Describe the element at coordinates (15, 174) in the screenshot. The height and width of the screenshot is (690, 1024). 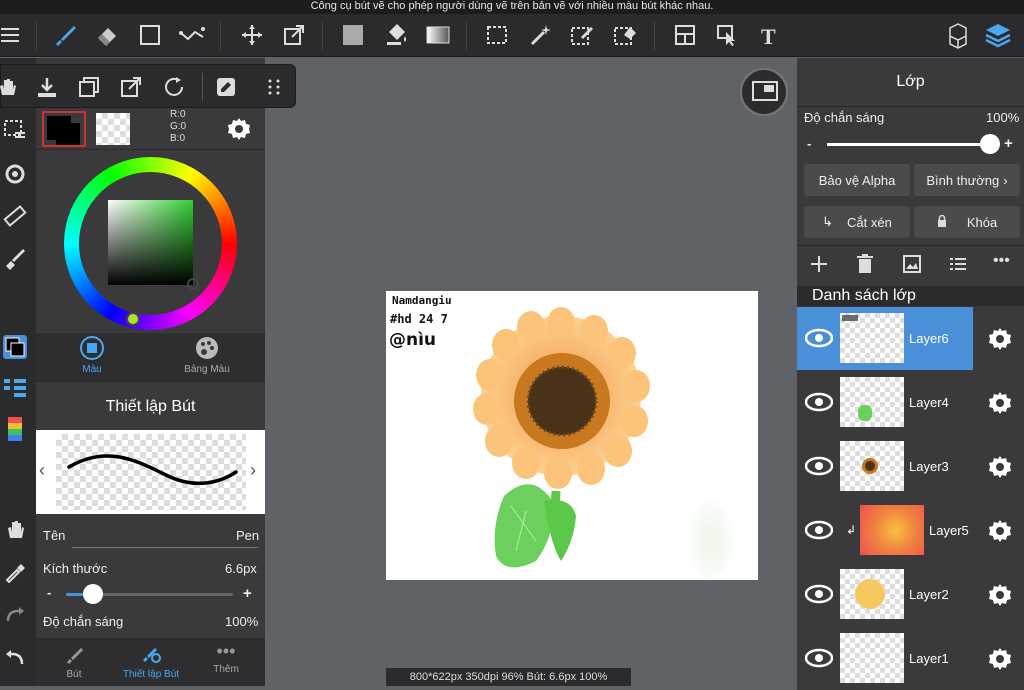
I see `rotate-canvas-icon` at that location.